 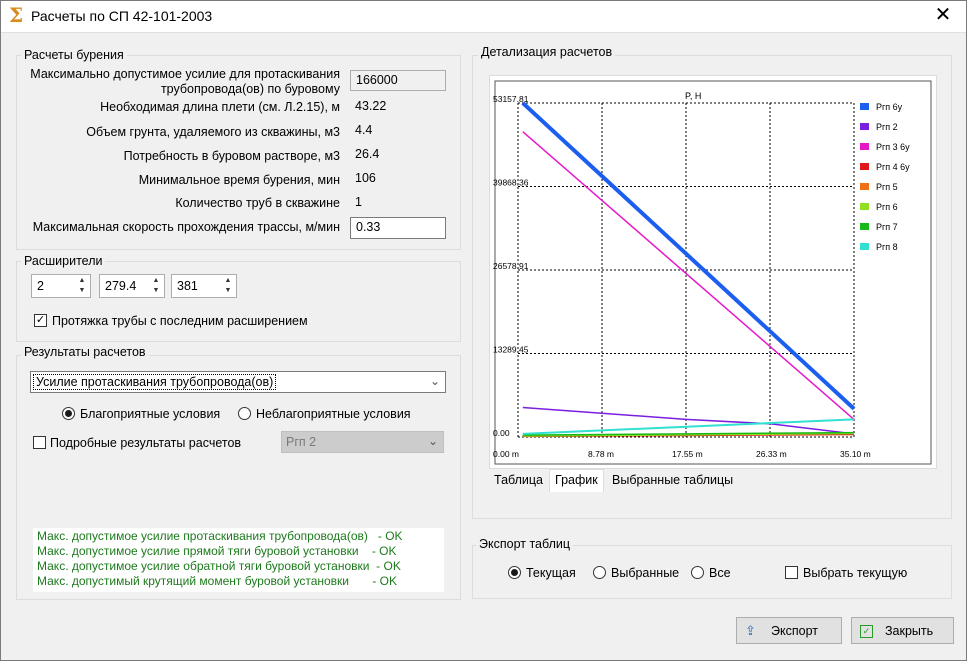 I want to click on export-selected-radio, so click(x=599, y=572).